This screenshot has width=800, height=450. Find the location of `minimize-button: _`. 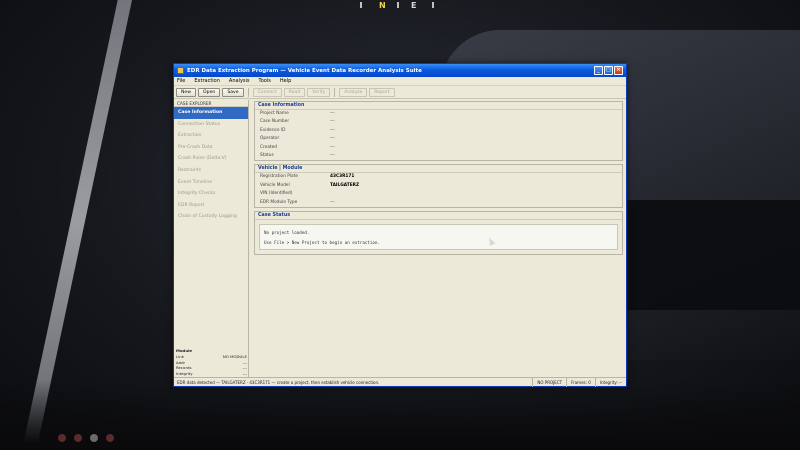

minimize-button: _ is located at coordinates (598, 70).